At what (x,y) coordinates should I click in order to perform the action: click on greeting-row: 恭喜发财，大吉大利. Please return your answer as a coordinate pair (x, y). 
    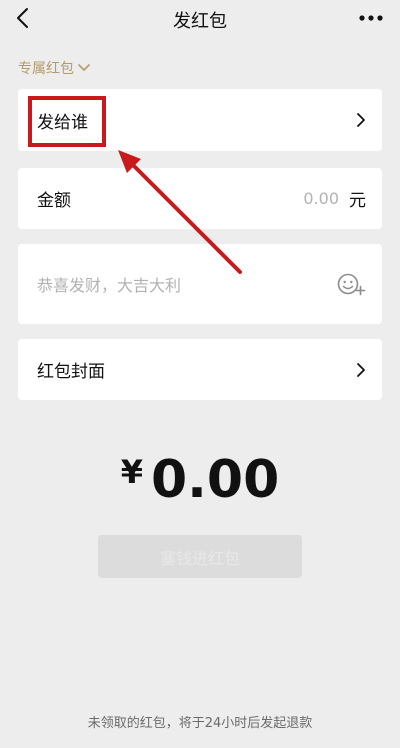
    Looking at the image, I should click on (200, 284).